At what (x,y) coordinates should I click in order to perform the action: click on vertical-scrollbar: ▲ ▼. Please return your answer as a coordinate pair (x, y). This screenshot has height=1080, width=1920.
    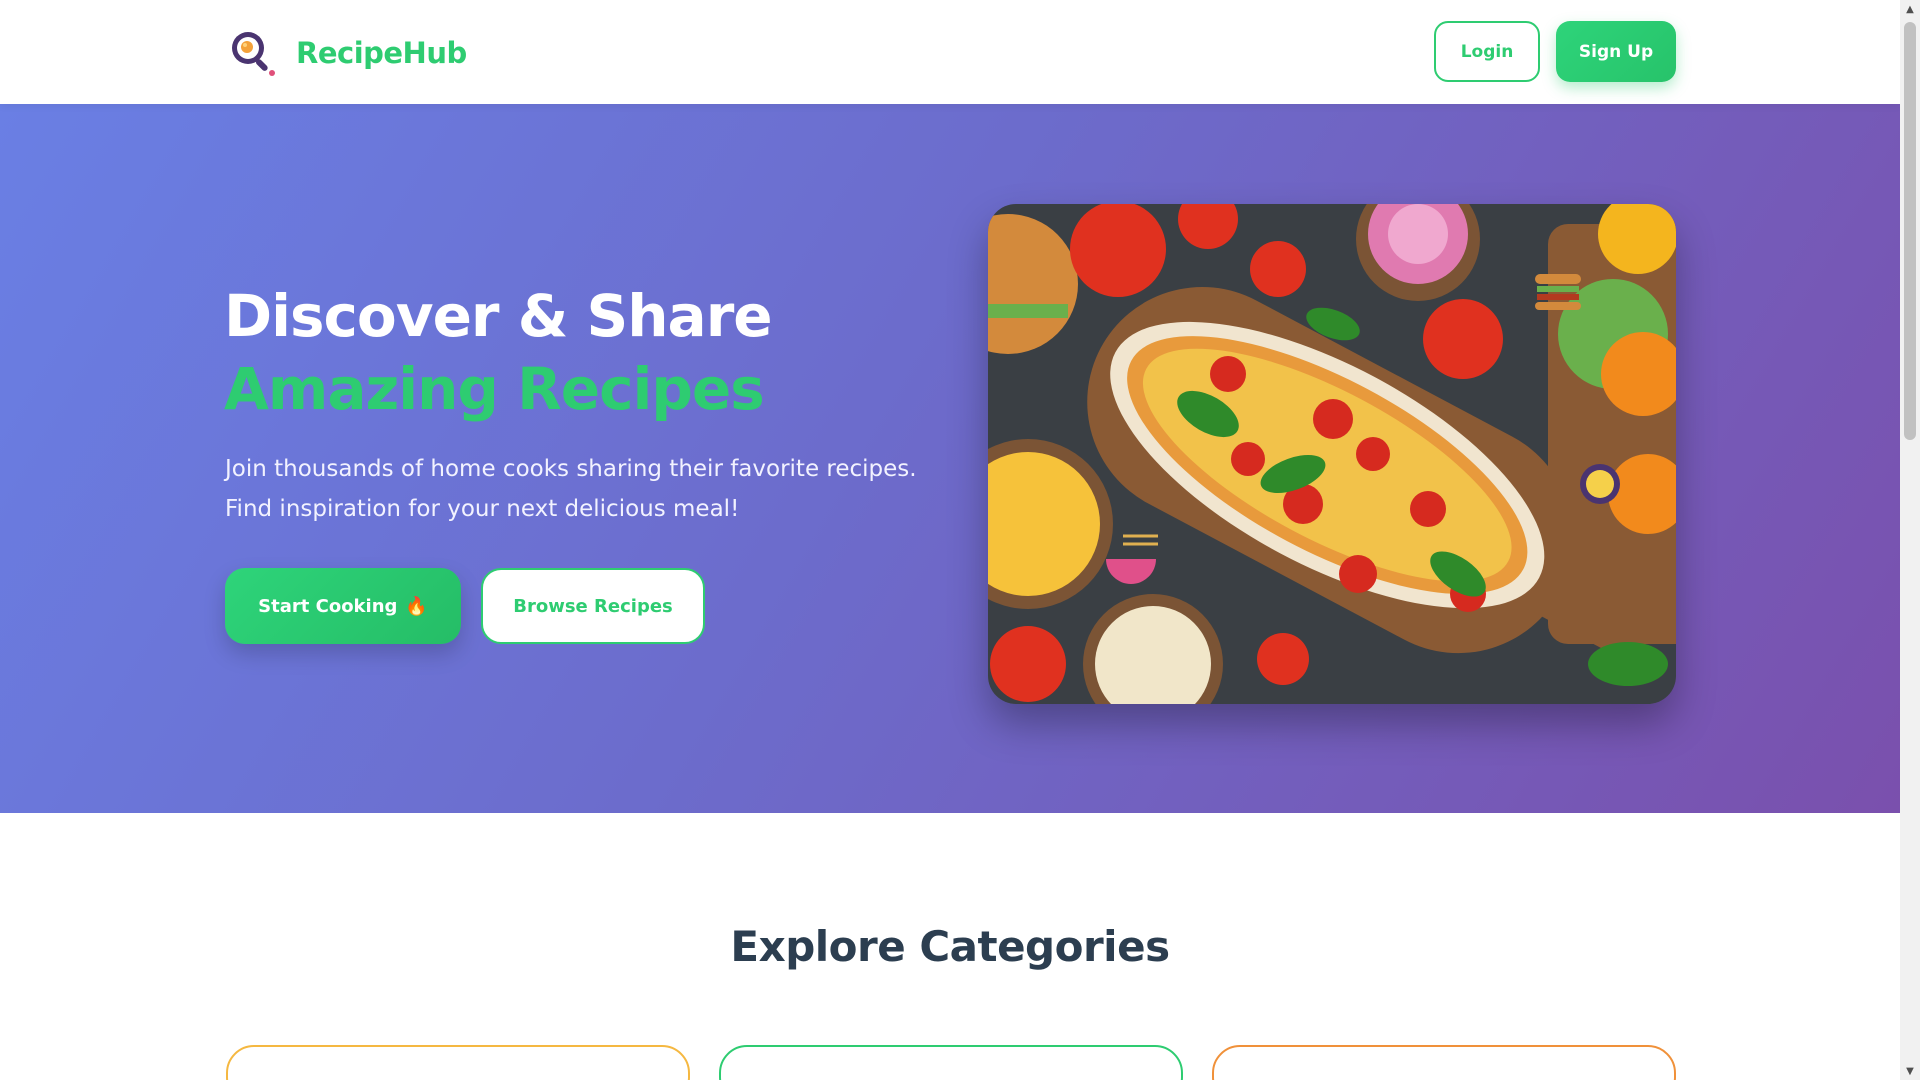
    Looking at the image, I should click on (1910, 540).